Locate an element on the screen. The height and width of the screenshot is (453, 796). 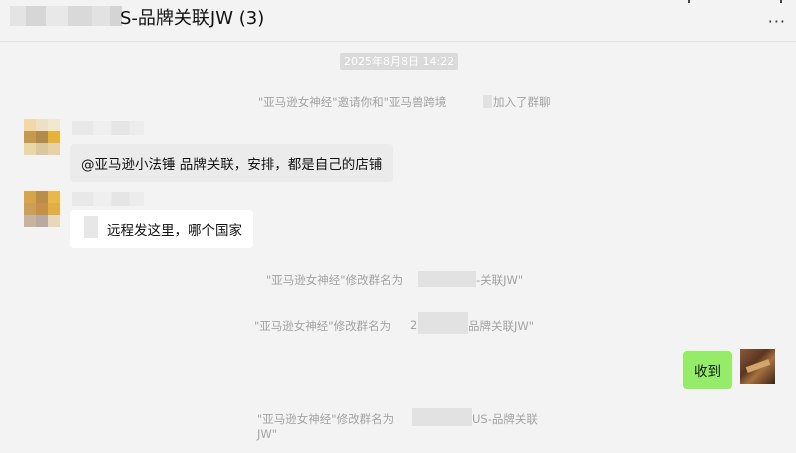
more-options-icon: ··· is located at coordinates (777, 22).